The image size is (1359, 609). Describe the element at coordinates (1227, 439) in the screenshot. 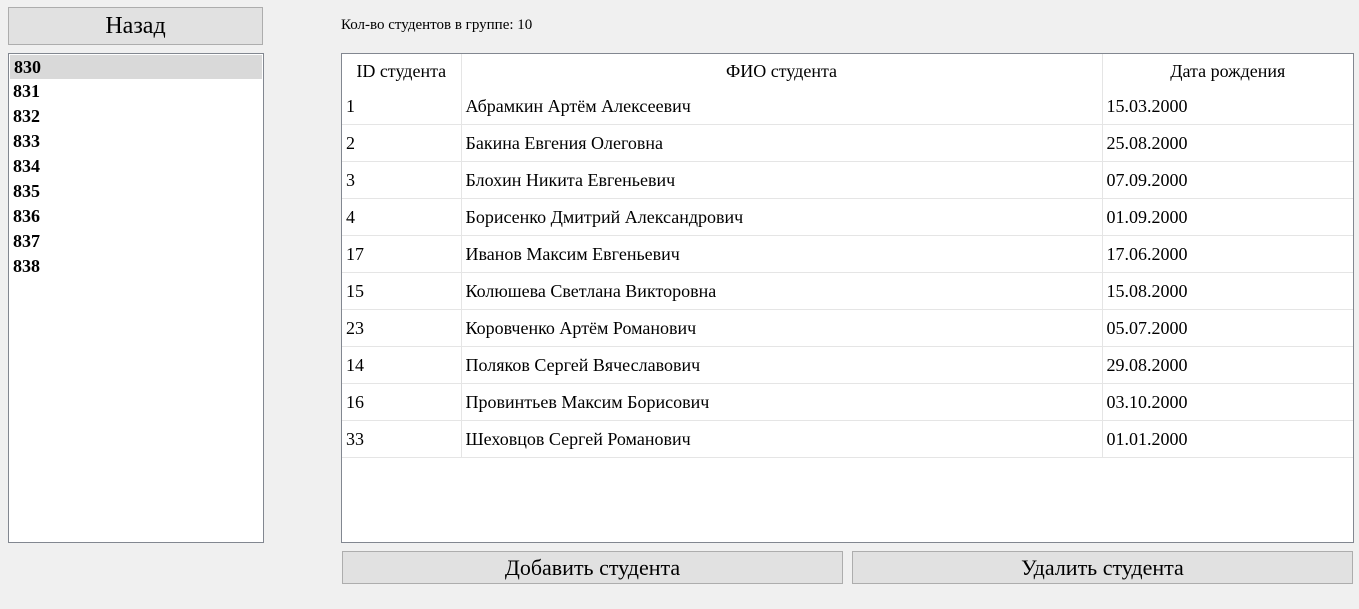

I see `cell-birthdate: 01.01.2000` at that location.